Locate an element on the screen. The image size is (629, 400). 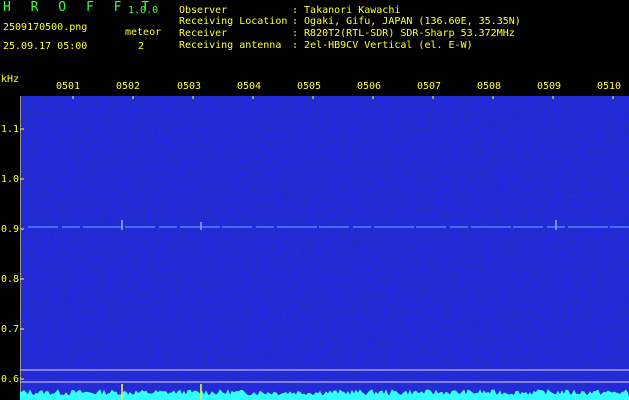
capture-datetime: 25.09.17 05:00 is located at coordinates (45, 46).